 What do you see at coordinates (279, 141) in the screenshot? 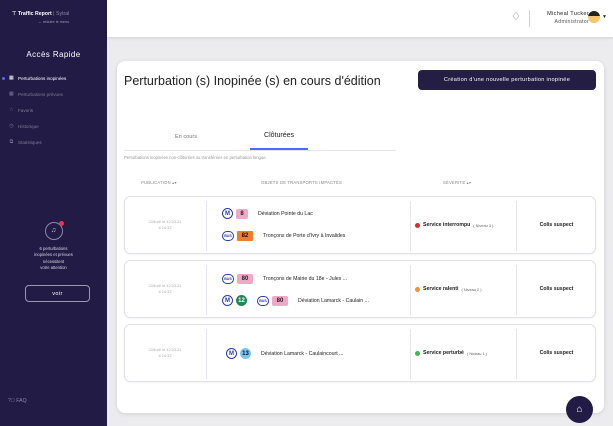
I see `tab-cloturees: Clôturées` at bounding box center [279, 141].